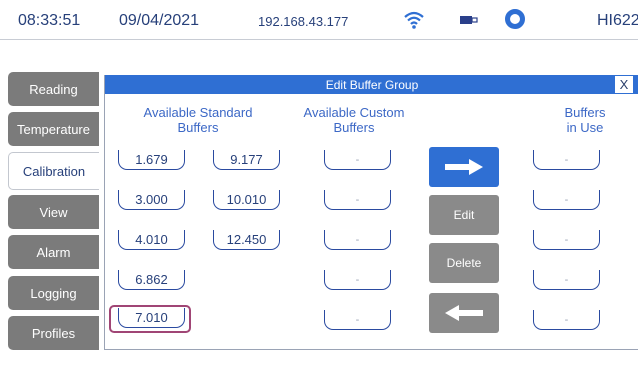  Describe the element at coordinates (515, 19) in the screenshot. I see `record-icon` at that location.